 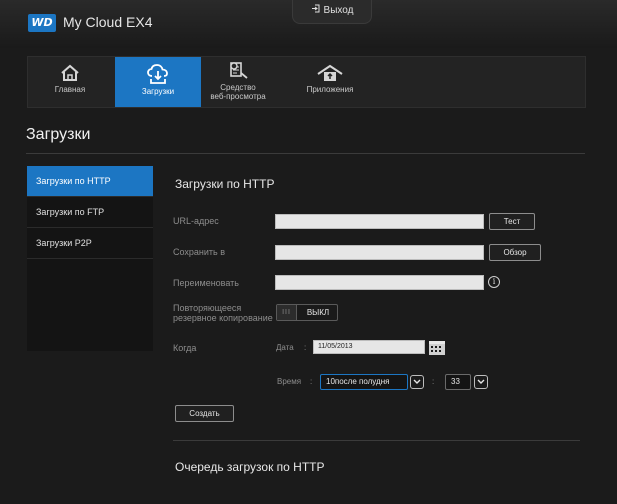 What do you see at coordinates (70, 89) in the screenshot?
I see `nav-home-label: Главная` at bounding box center [70, 89].